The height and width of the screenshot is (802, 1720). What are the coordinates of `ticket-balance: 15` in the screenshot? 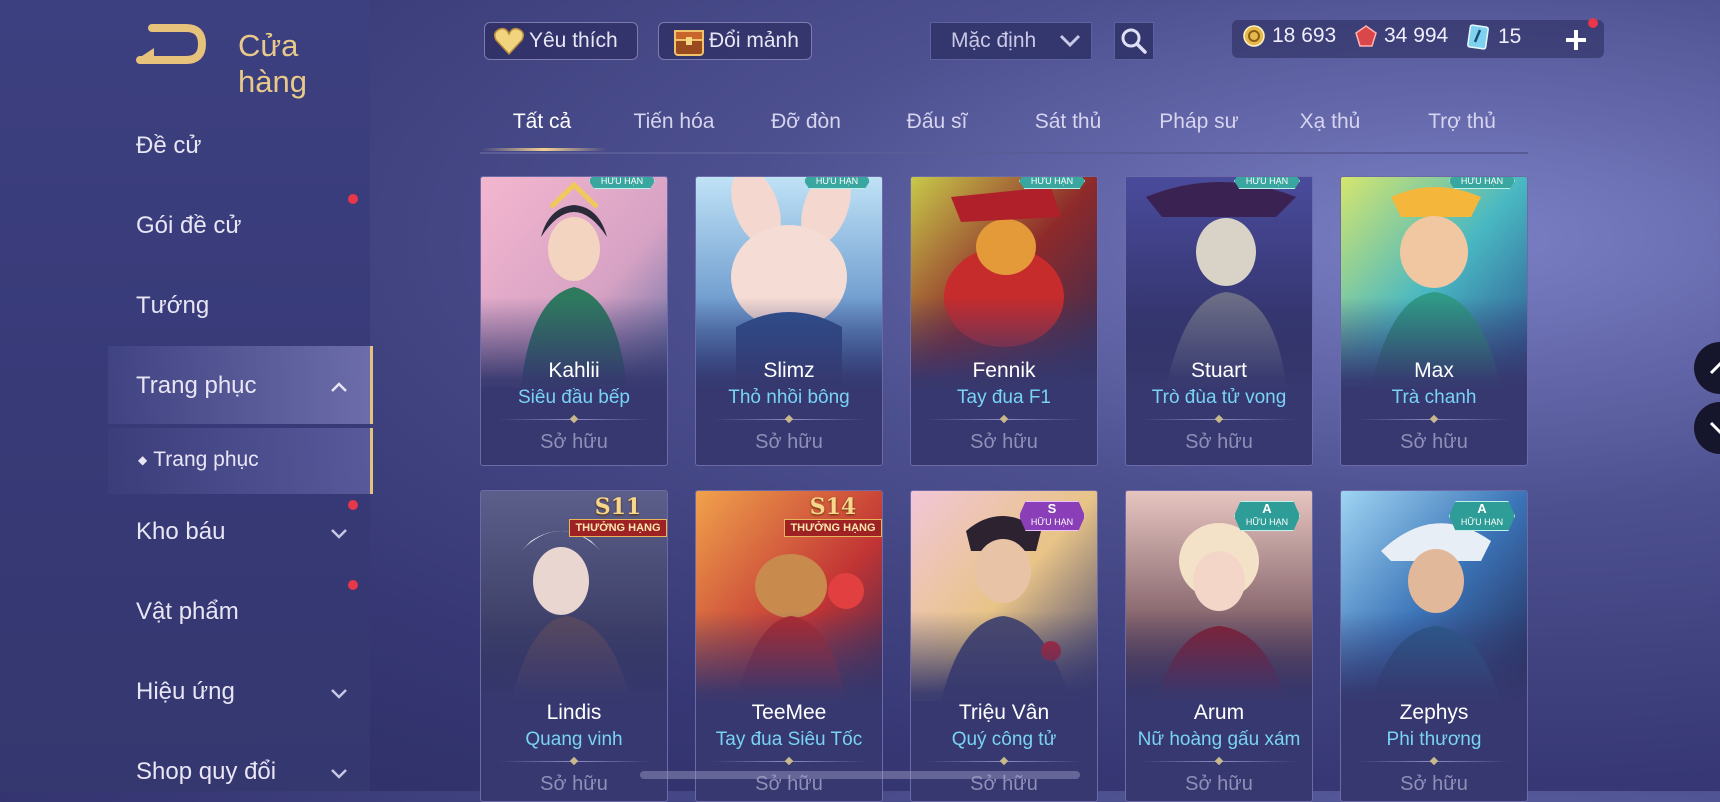 It's located at (1493, 37).